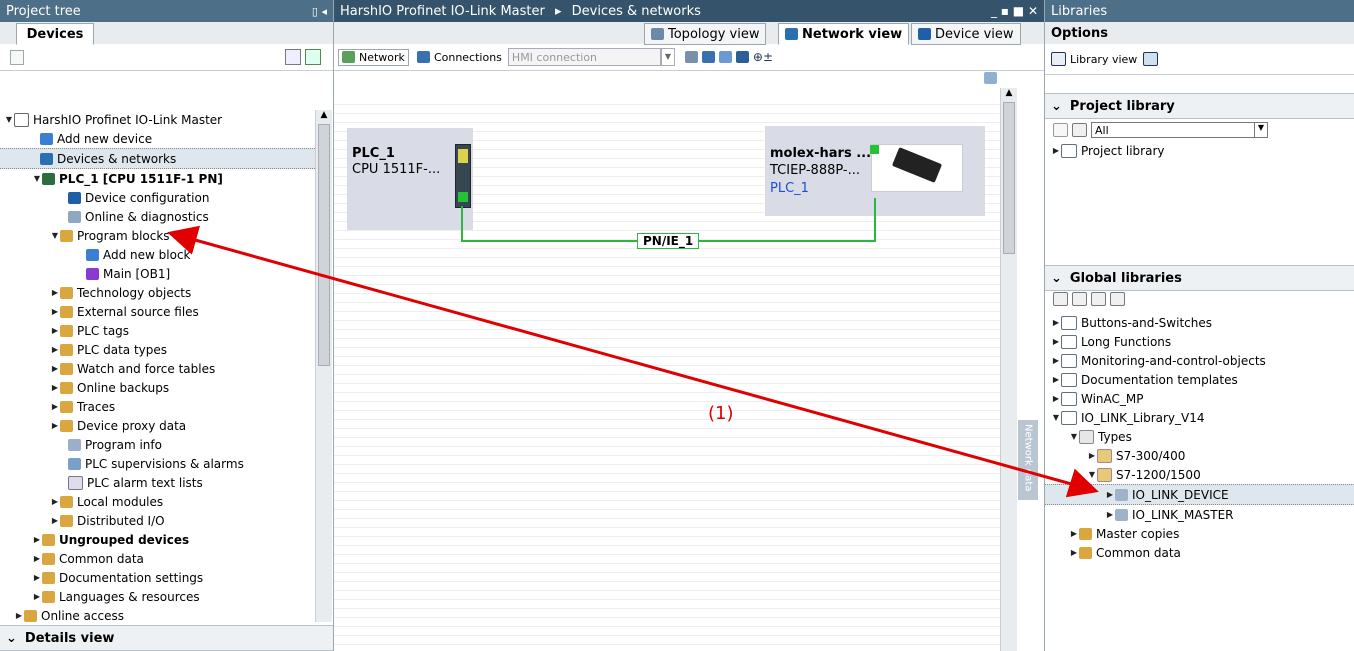  Describe the element at coordinates (157, 577) in the screenshot. I see `tree-item-documentation-settings: ▶ Documentation settings` at that location.